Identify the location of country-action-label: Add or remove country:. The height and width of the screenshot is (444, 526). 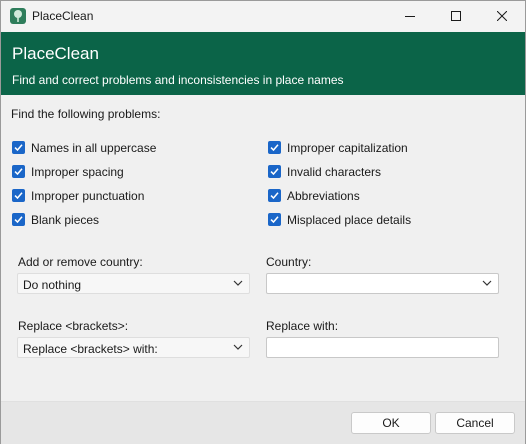
(80, 262).